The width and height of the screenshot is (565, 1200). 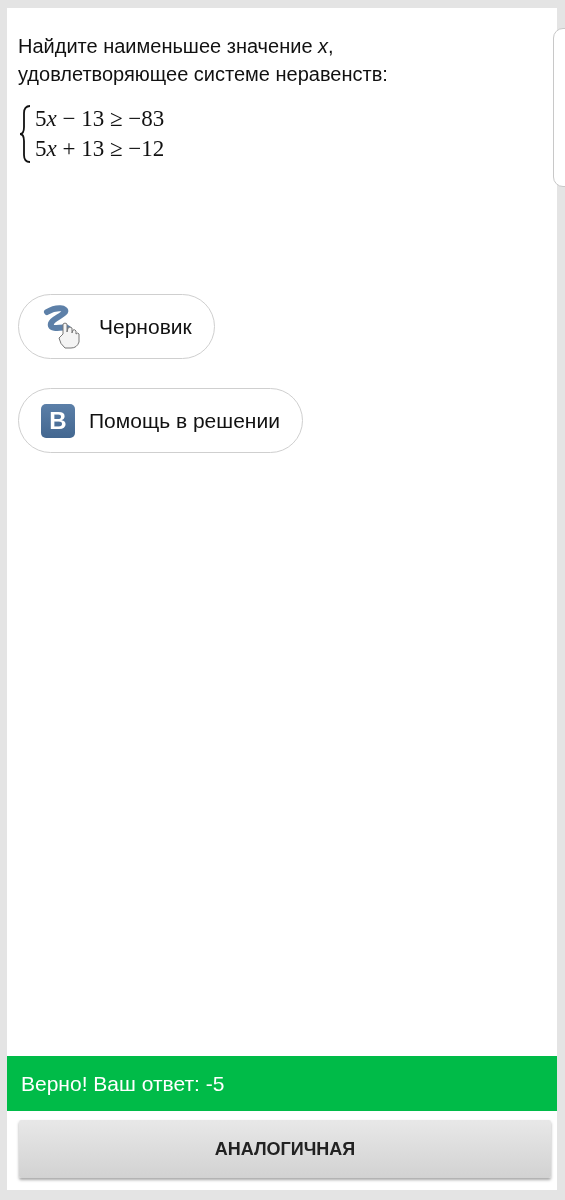 What do you see at coordinates (160, 420) in the screenshot?
I see `help-button: В Помощь в решении` at bounding box center [160, 420].